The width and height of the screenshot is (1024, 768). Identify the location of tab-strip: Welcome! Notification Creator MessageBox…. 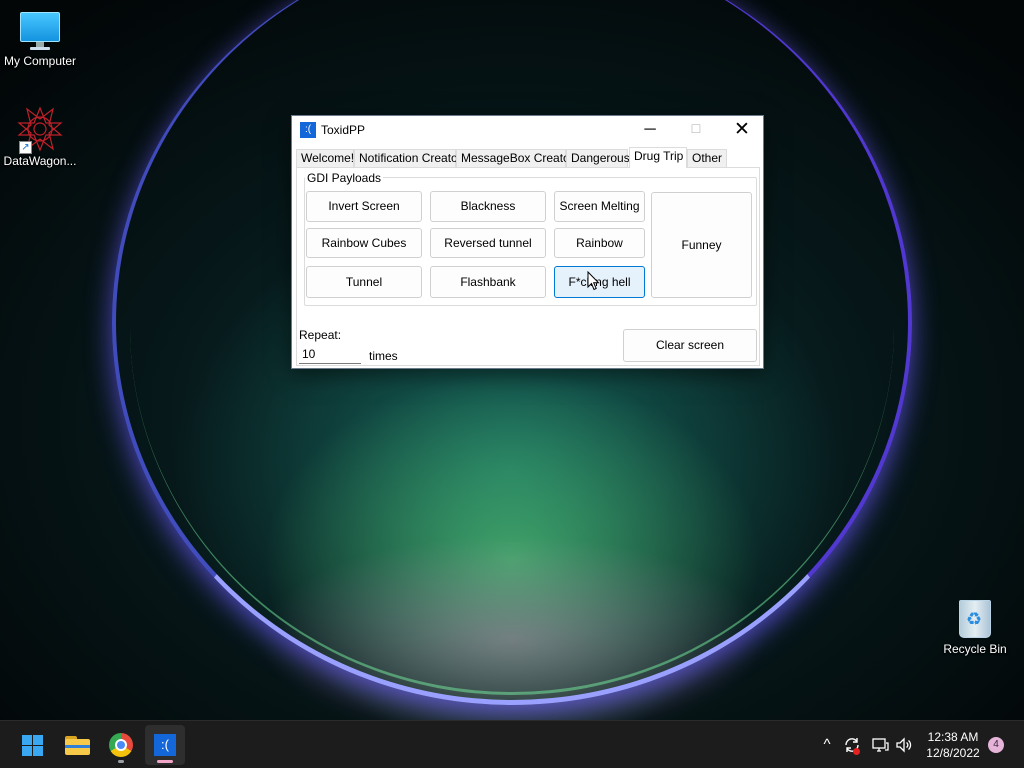
(526, 157).